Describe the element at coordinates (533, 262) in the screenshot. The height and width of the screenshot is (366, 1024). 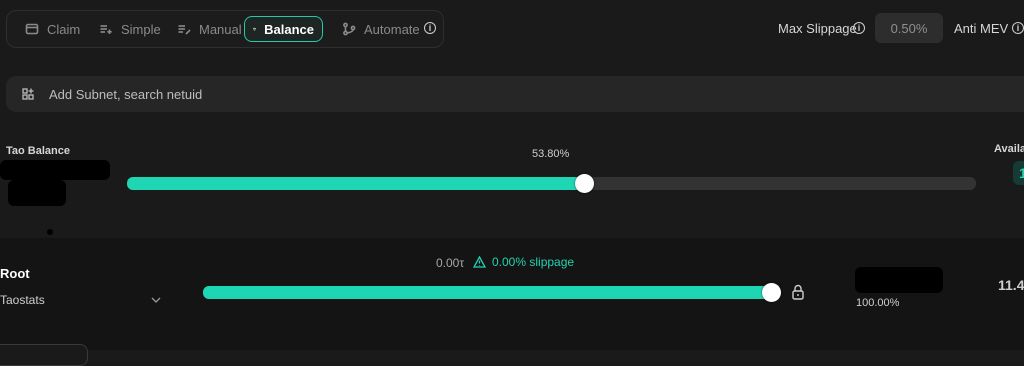
I see `slippage-text: 0.00% slippage` at that location.